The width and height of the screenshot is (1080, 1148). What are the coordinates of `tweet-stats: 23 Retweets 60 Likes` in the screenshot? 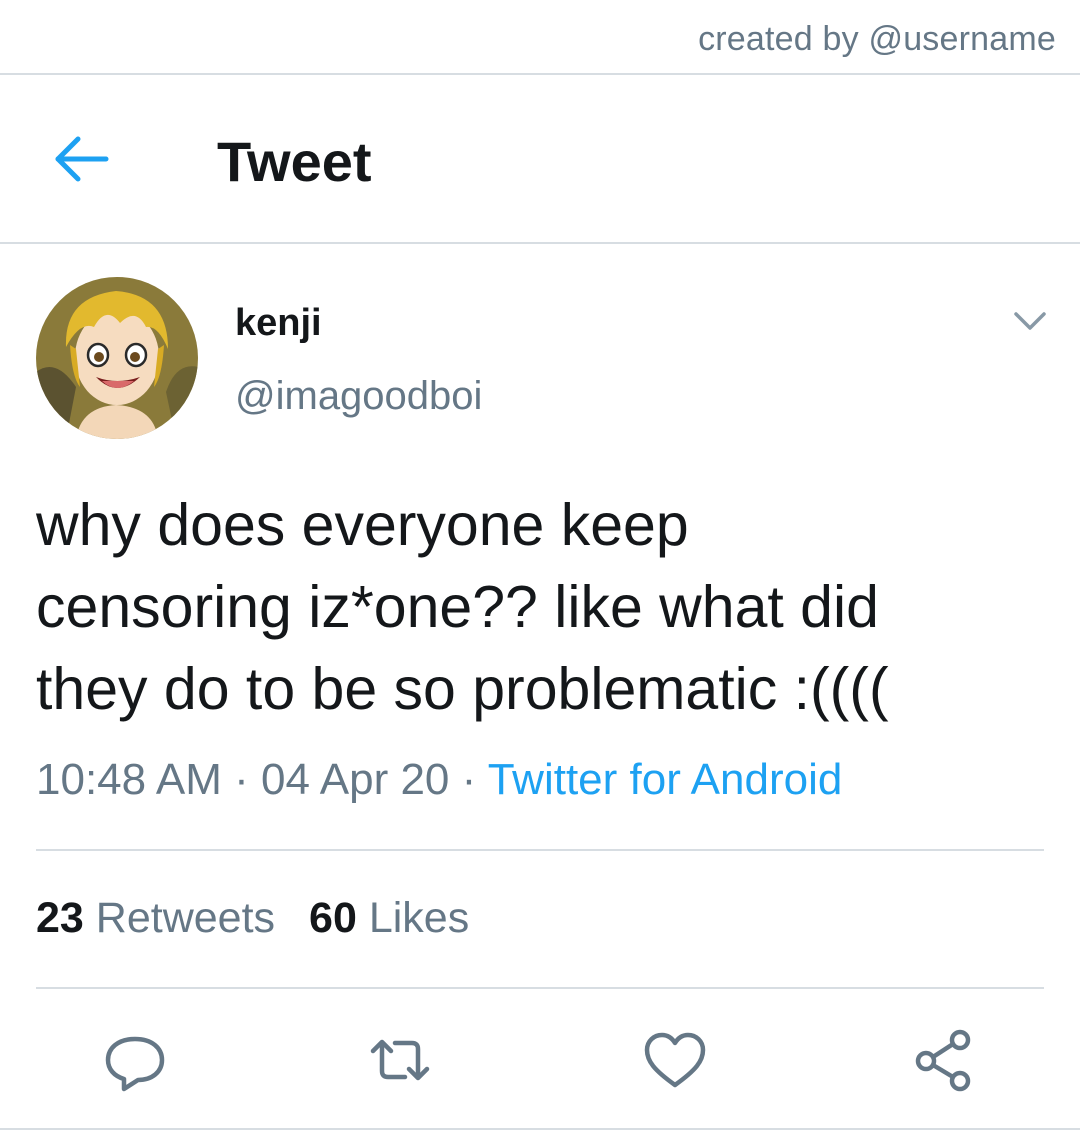 It's located at (252, 918).